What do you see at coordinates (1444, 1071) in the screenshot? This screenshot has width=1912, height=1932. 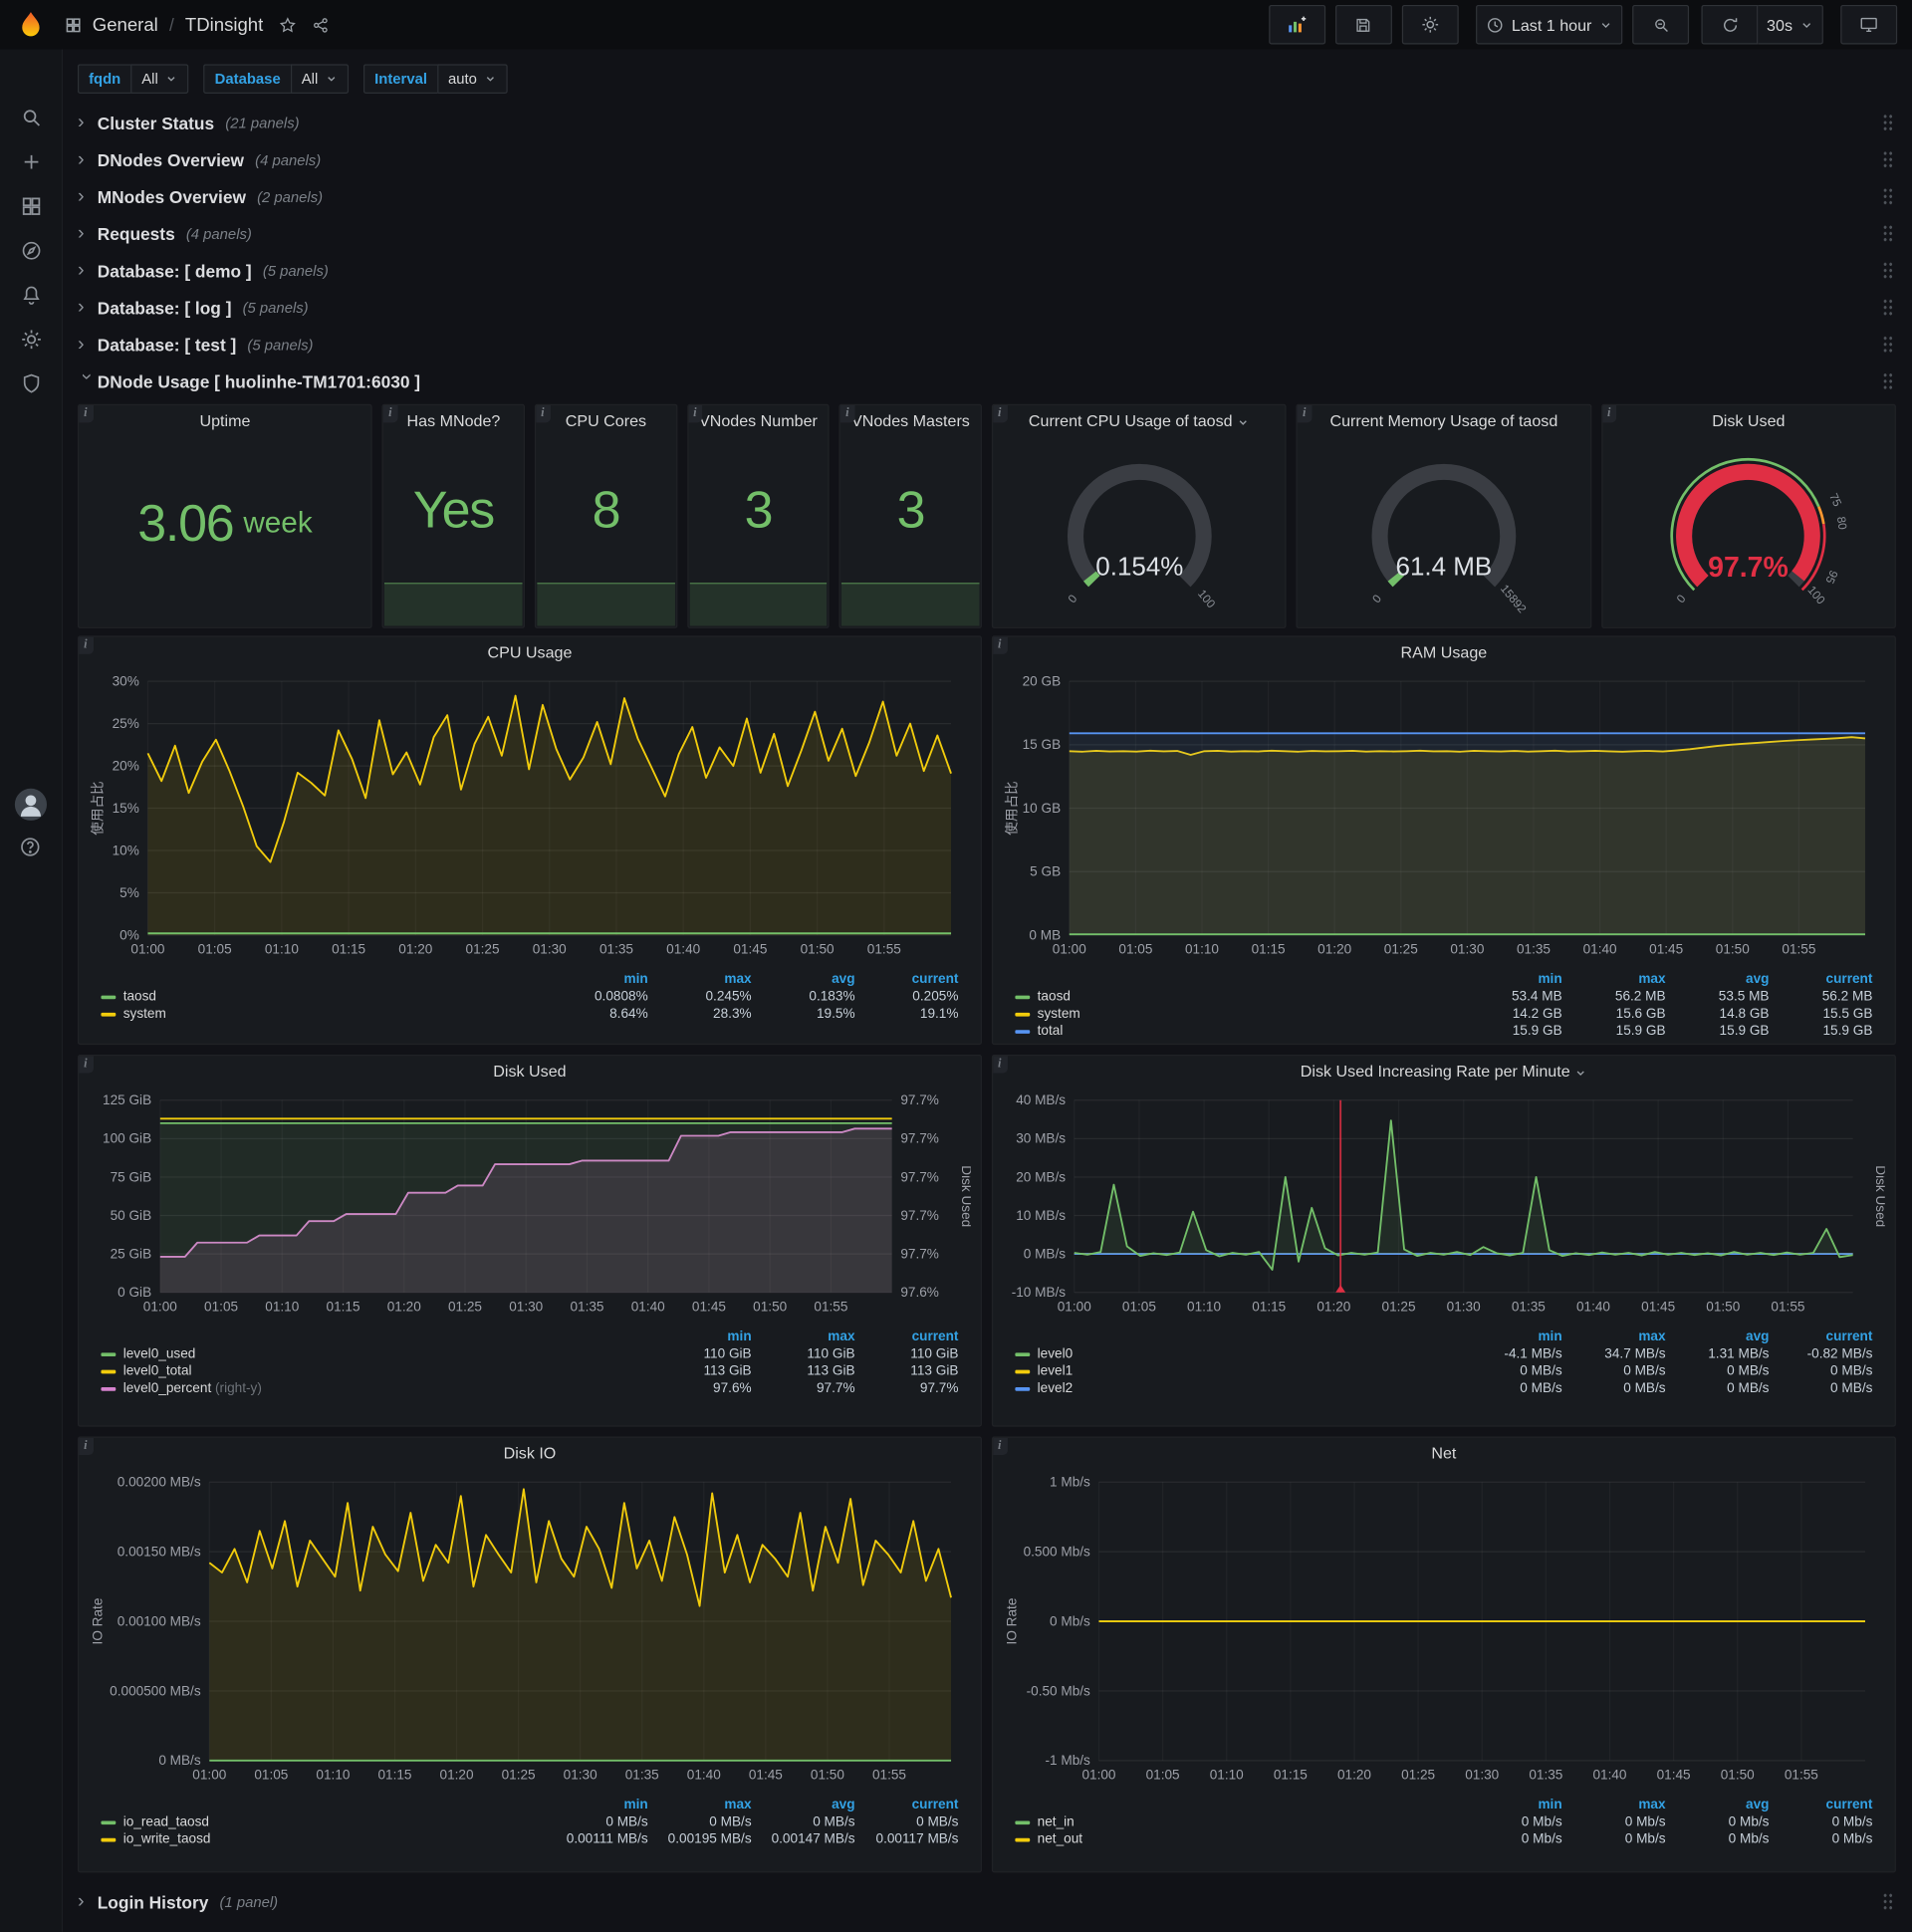 I see `panel-title: Disk Used Increasing Rate per Minute` at bounding box center [1444, 1071].